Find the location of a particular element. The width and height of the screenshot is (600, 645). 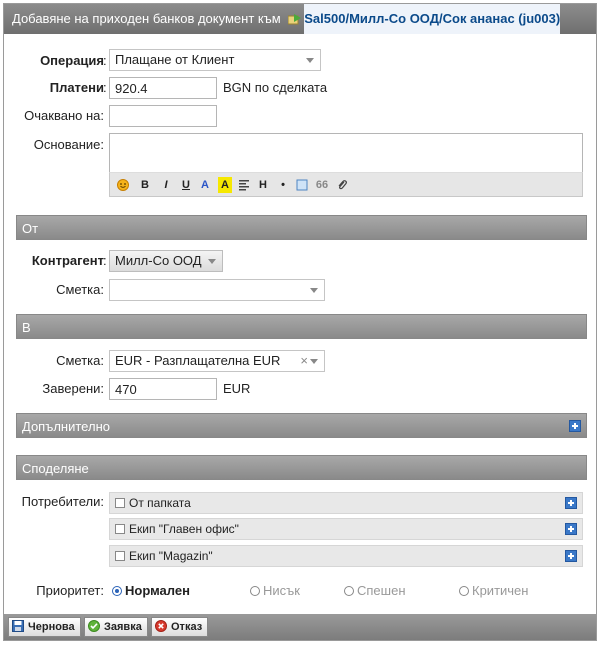

dialog-title-link: Sal500/Милл-Со ООД/Сок ананас (ju003) is located at coordinates (432, 18).